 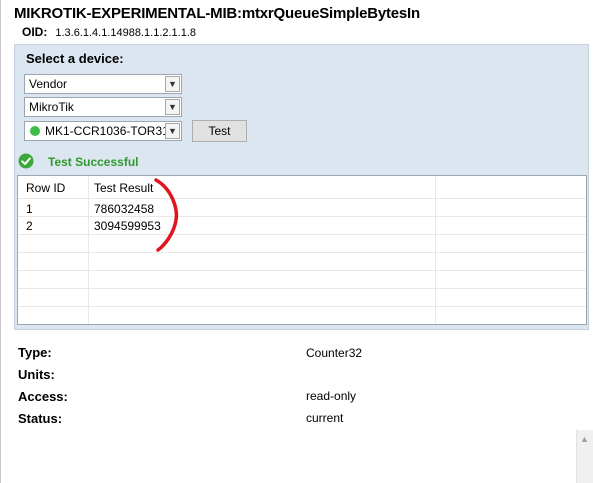 What do you see at coordinates (36, 374) in the screenshot?
I see `units-label: Units:` at bounding box center [36, 374].